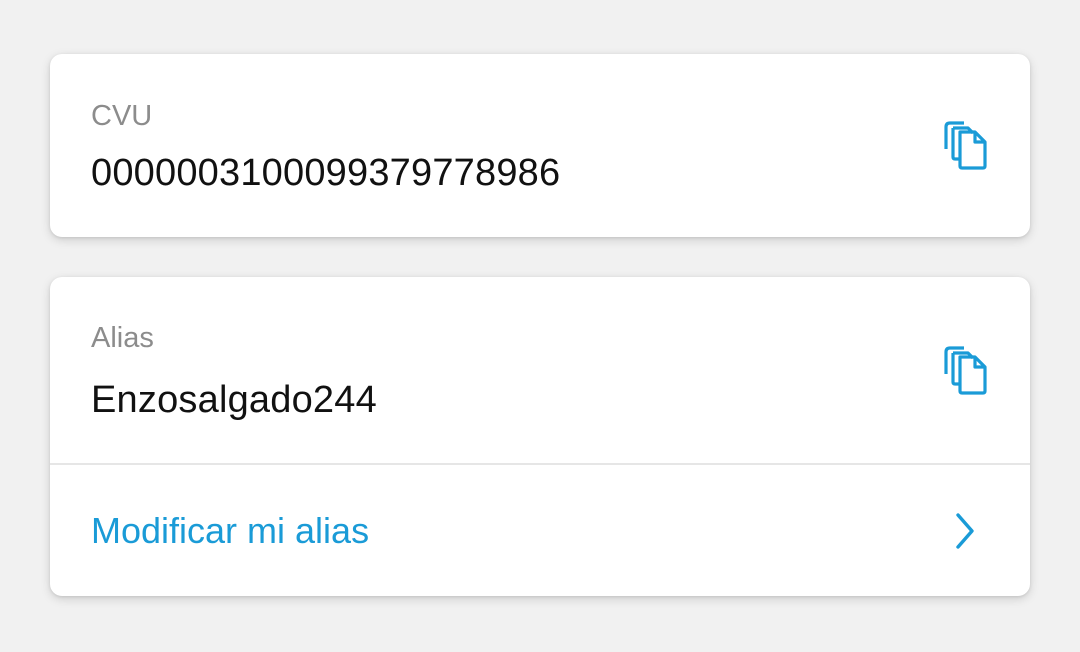 Image resolution: width=1080 pixels, height=652 pixels. Describe the element at coordinates (122, 116) in the screenshot. I see `cvu-label: CVU` at that location.